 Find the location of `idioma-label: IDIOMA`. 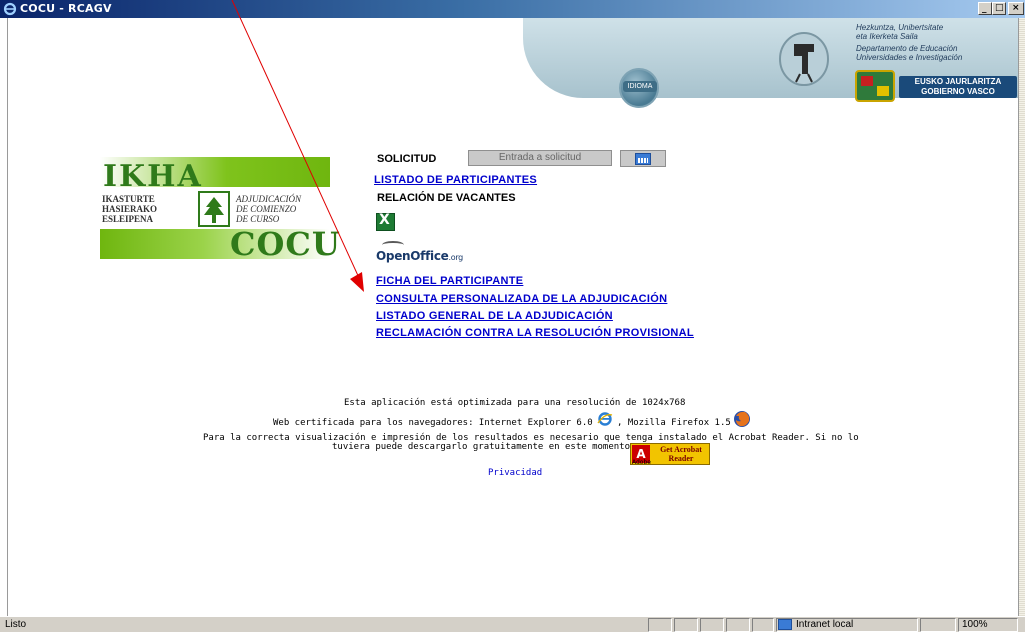

idioma-label: IDIOMA is located at coordinates (640, 86).